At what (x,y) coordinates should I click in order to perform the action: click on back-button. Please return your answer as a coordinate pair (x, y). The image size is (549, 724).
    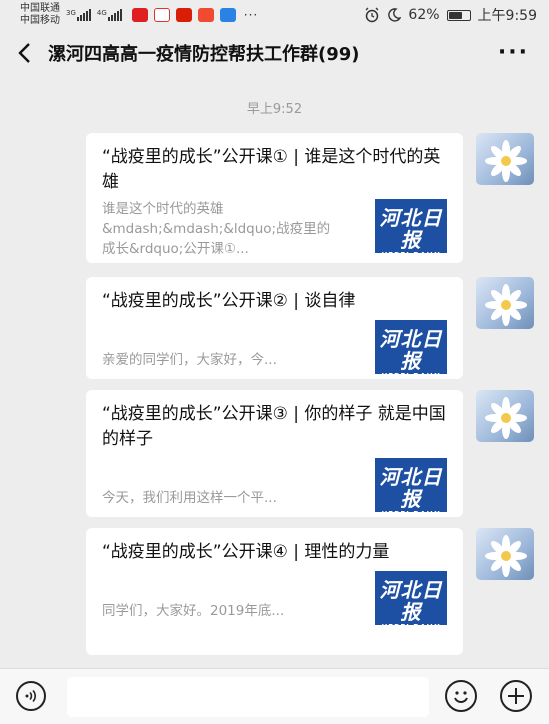
    Looking at the image, I should click on (24, 53).